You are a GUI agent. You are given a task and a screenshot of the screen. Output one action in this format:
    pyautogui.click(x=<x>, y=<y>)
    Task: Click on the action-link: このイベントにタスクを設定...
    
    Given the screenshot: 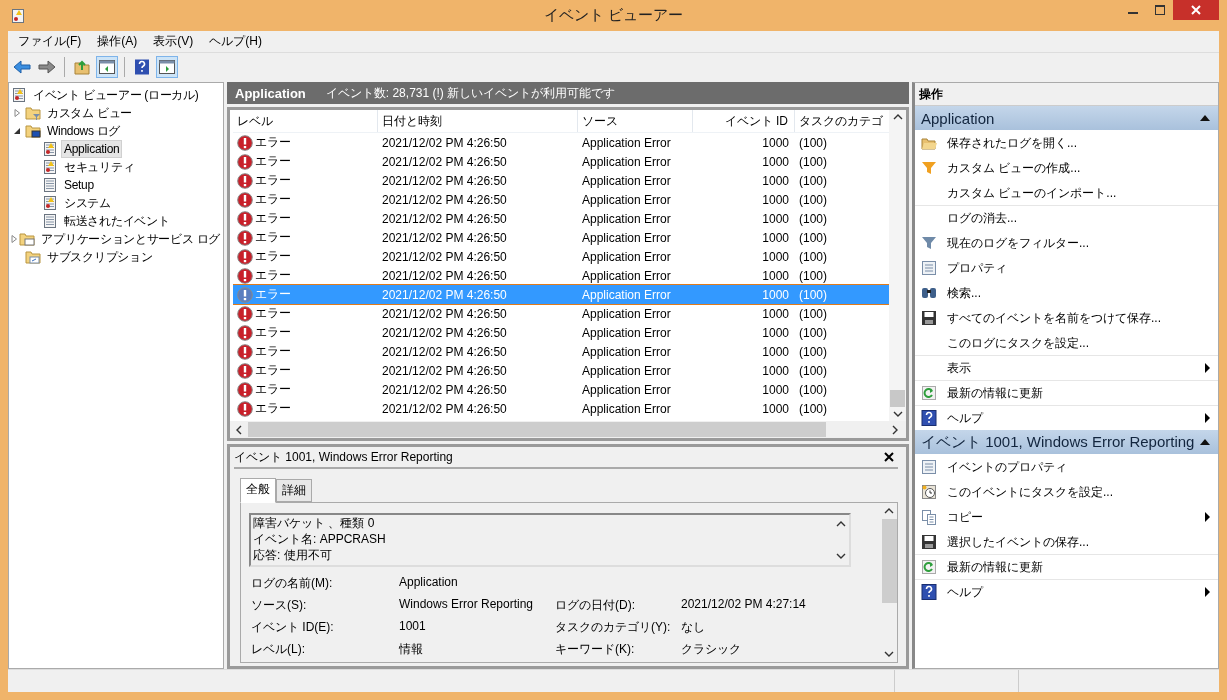 What is the action you would take?
    pyautogui.click(x=1066, y=491)
    